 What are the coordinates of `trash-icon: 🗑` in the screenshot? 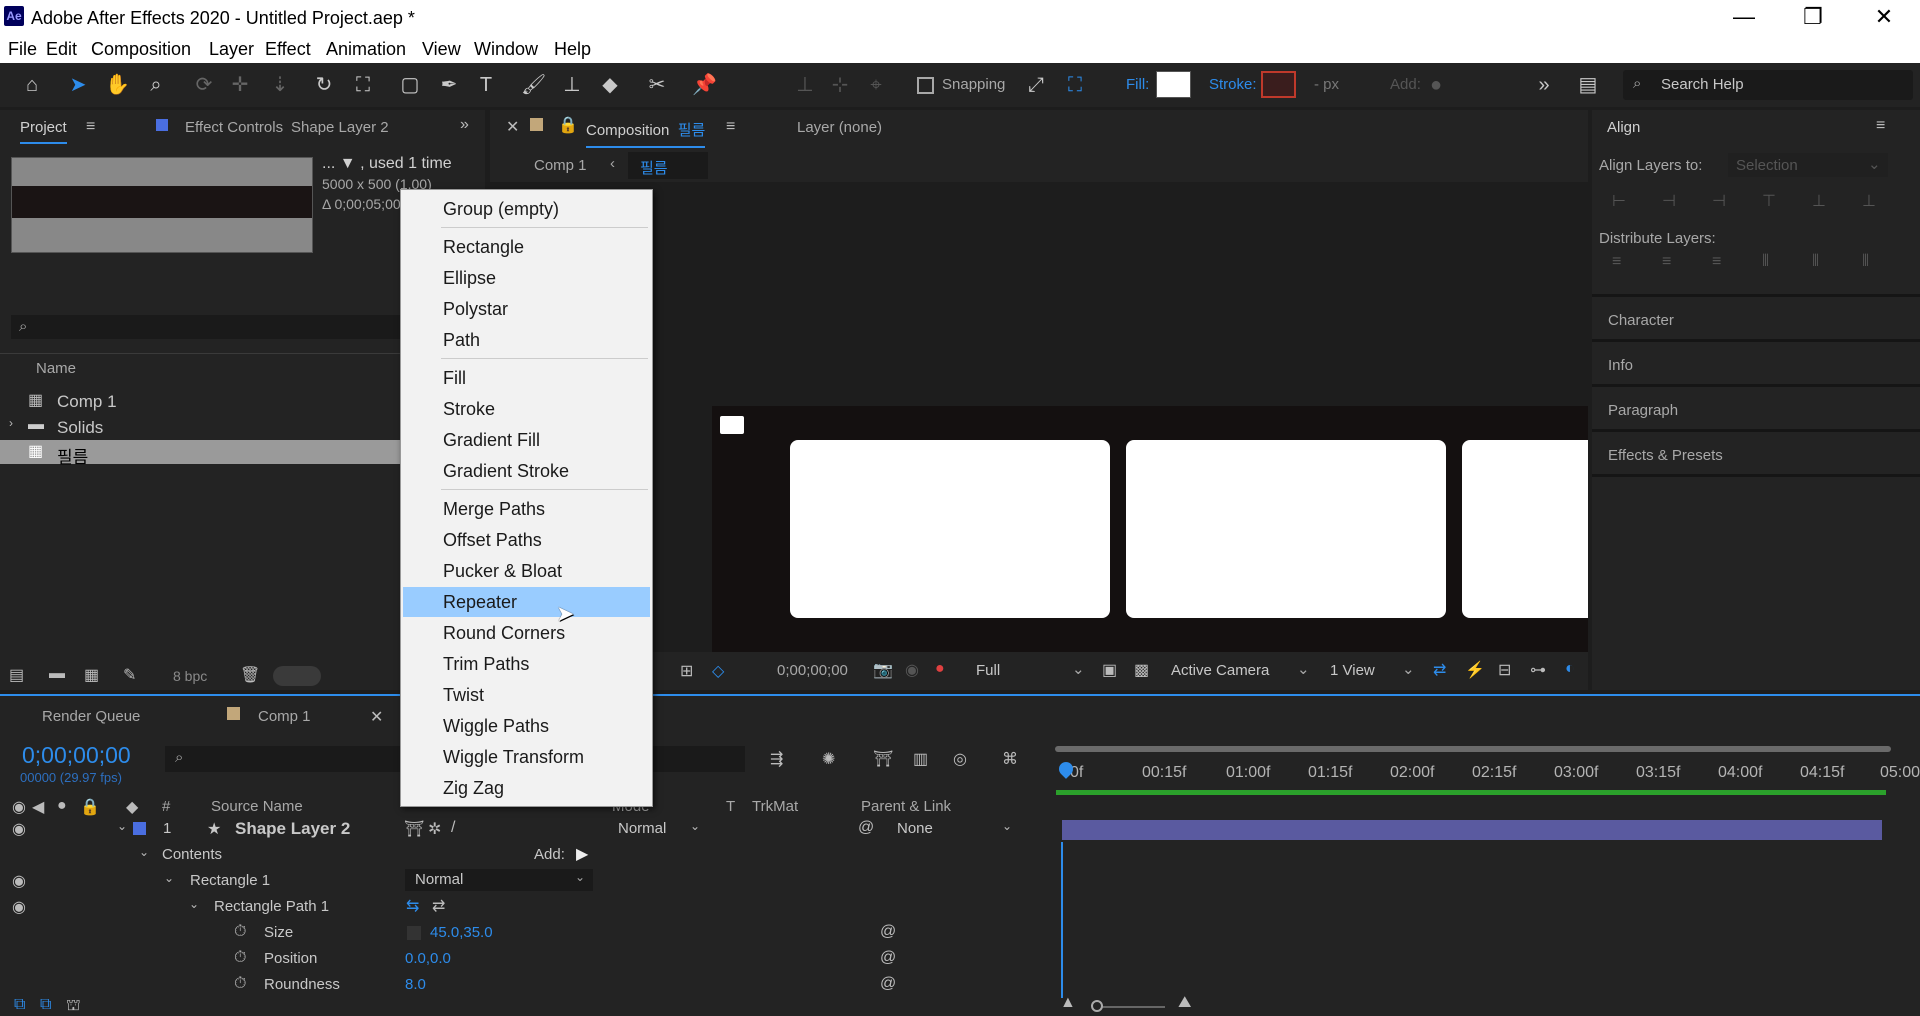 It's located at (250, 675).